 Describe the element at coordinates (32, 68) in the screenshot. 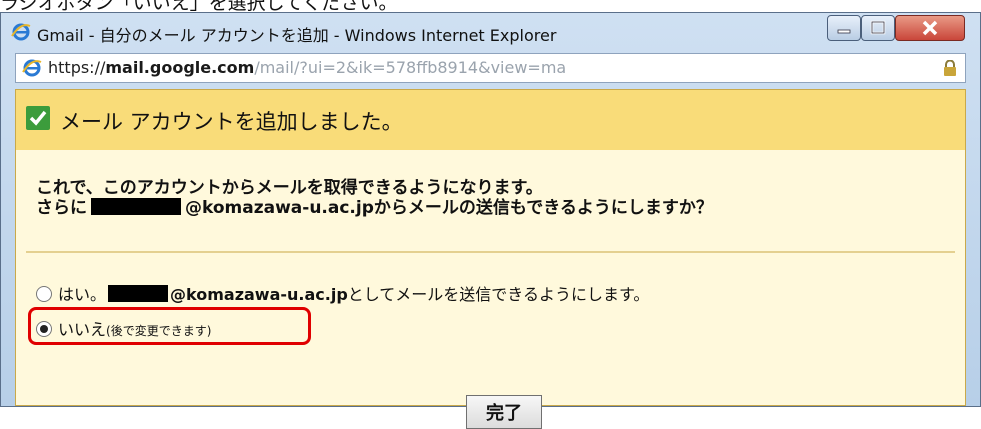

I see `ie-page-icon` at that location.